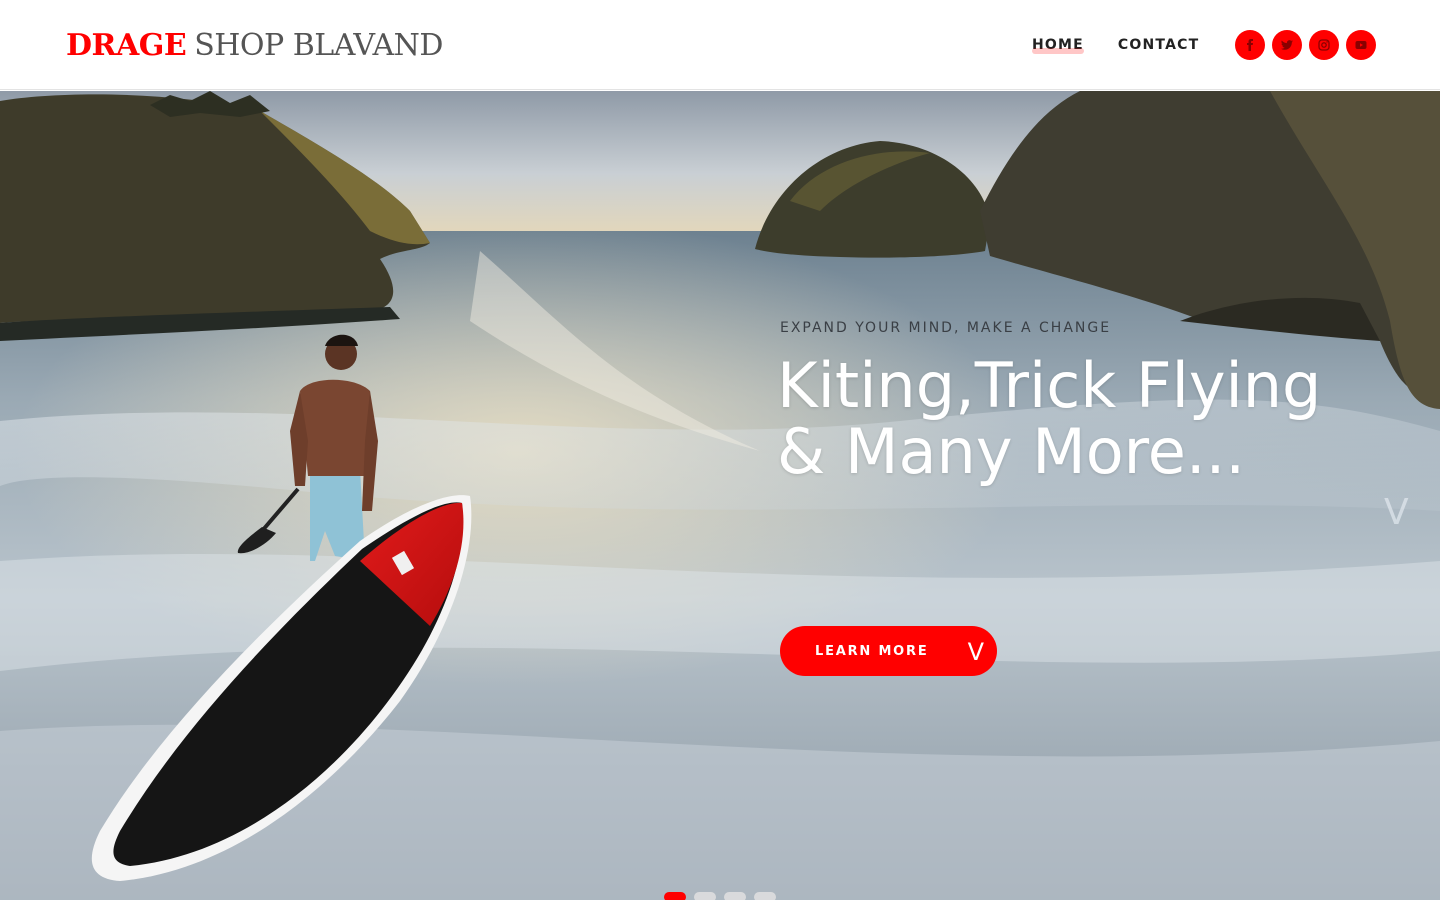 Image resolution: width=1440 pixels, height=900 pixels. I want to click on social-links, so click(1305, 45).